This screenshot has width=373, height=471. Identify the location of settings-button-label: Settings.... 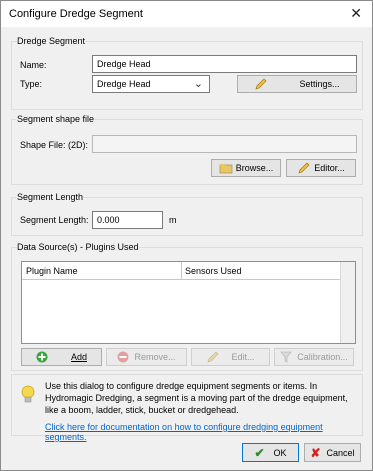
(319, 84).